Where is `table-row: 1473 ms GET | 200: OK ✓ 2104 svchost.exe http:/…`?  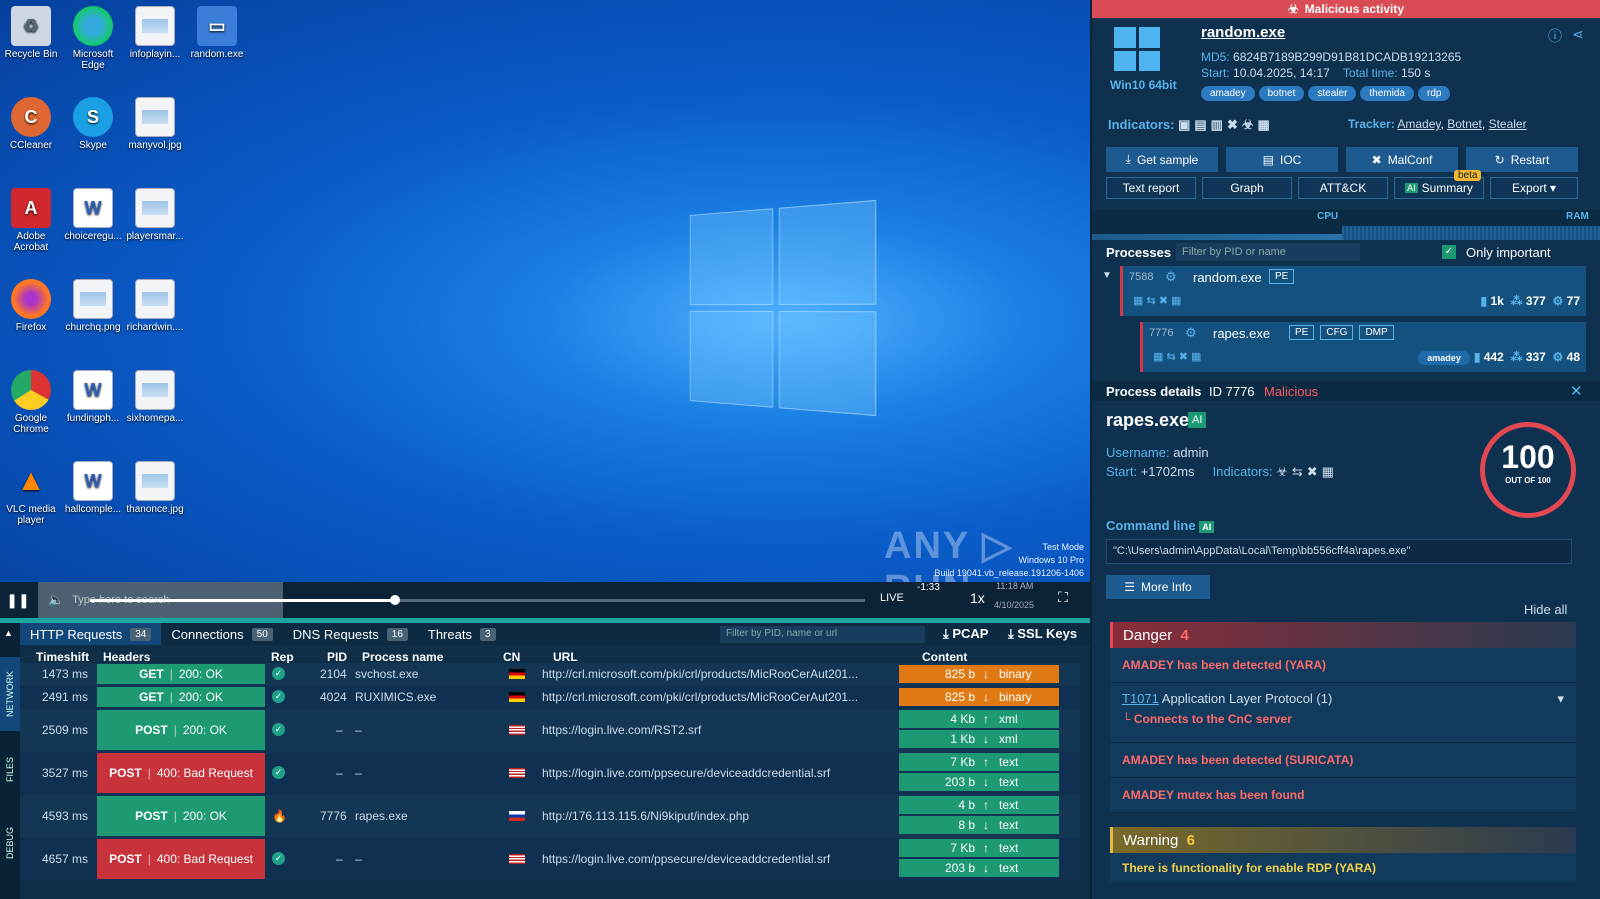 table-row: 1473 ms GET | 200: OK ✓ 2104 svchost.exe http:/… is located at coordinates (550, 674).